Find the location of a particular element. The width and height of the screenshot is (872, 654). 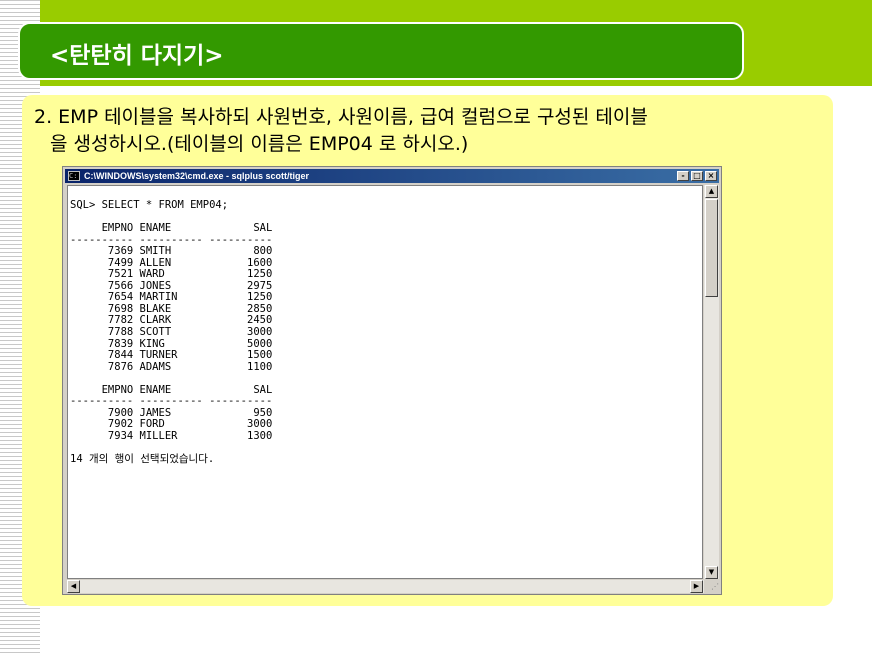

cmd-icon: C: is located at coordinates (74, 176).